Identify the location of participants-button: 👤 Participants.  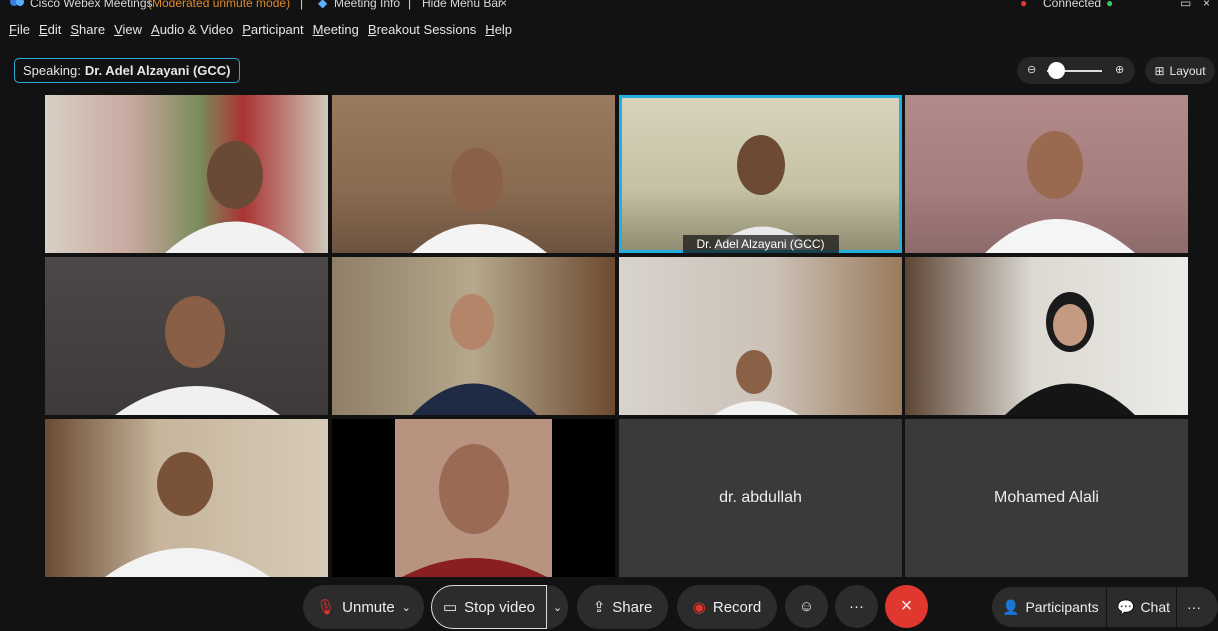
(1049, 607).